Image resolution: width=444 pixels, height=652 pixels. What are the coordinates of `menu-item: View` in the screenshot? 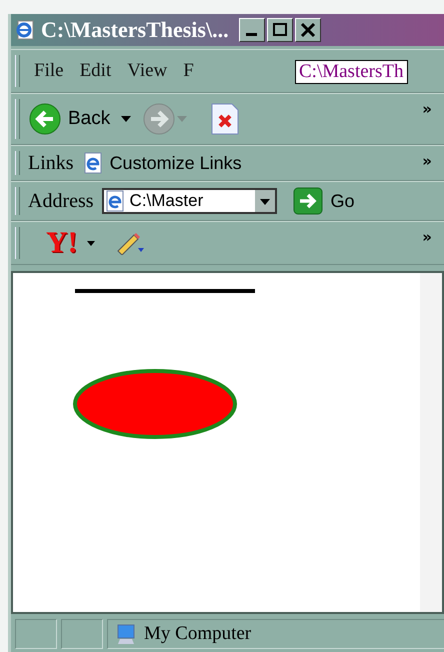 It's located at (147, 71).